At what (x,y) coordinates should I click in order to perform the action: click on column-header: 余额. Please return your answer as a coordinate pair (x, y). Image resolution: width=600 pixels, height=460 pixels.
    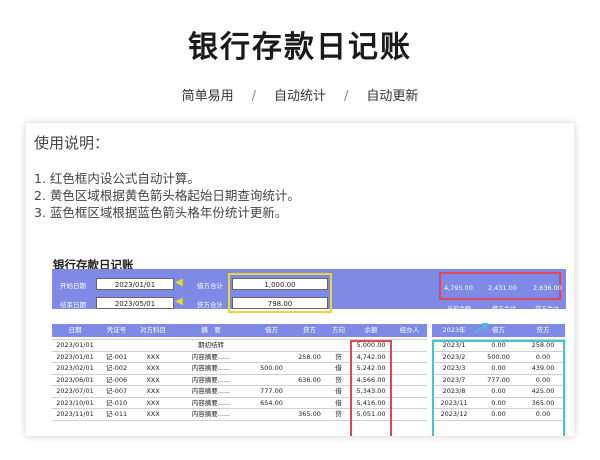
    Looking at the image, I should click on (371, 330).